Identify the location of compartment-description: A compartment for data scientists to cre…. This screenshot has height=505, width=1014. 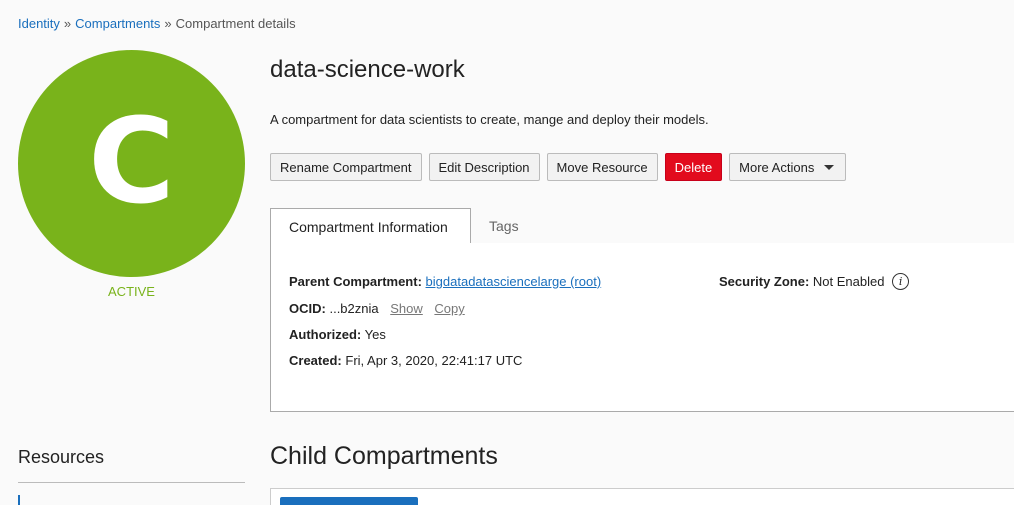
(489, 119).